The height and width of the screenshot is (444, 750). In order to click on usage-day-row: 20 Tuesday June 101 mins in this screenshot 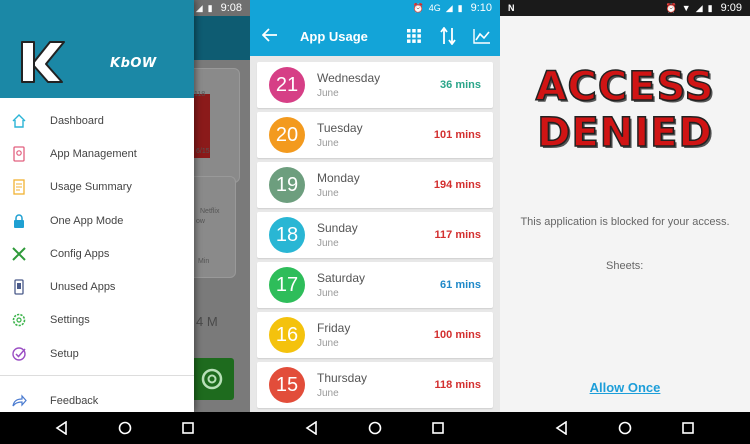, I will do `click(375, 135)`.